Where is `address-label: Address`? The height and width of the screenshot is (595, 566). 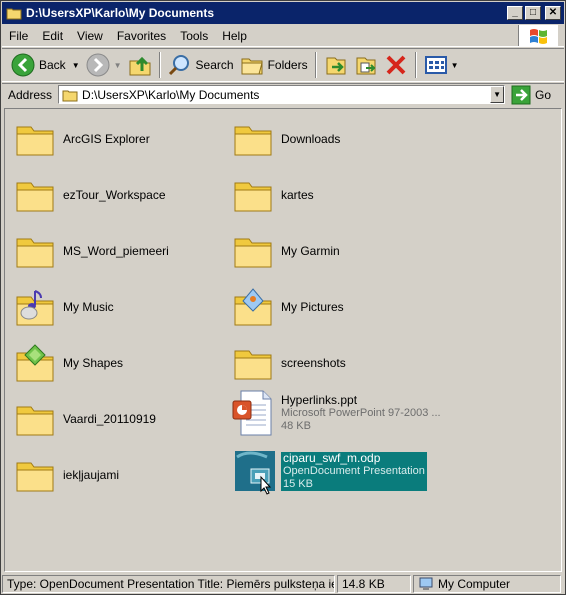 address-label: Address is located at coordinates (30, 94).